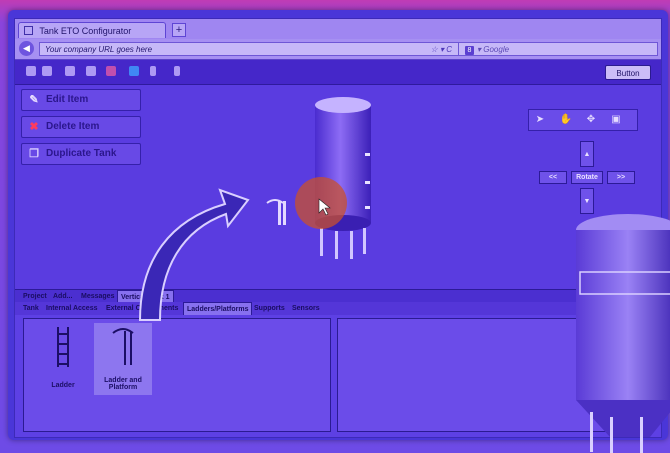  Describe the element at coordinates (276, 212) in the screenshot. I see `ladder-platform-model` at that location.